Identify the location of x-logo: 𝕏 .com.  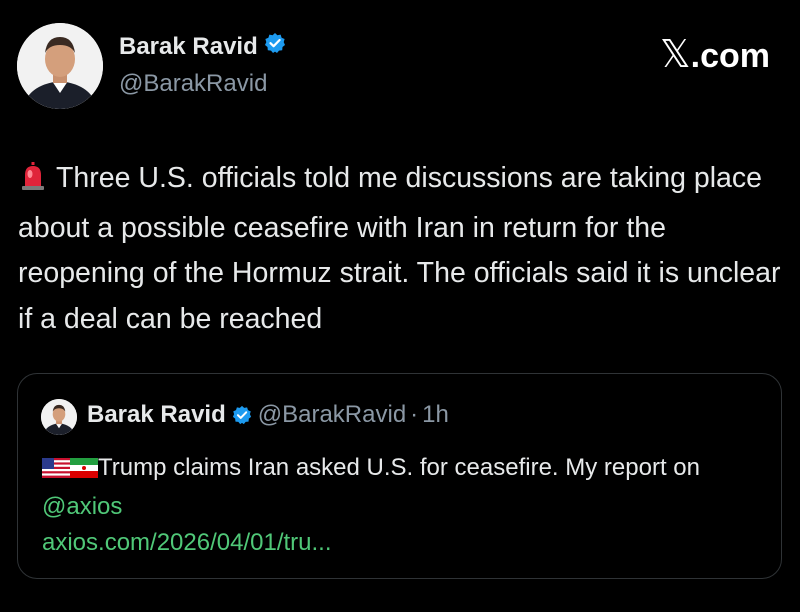
(715, 54).